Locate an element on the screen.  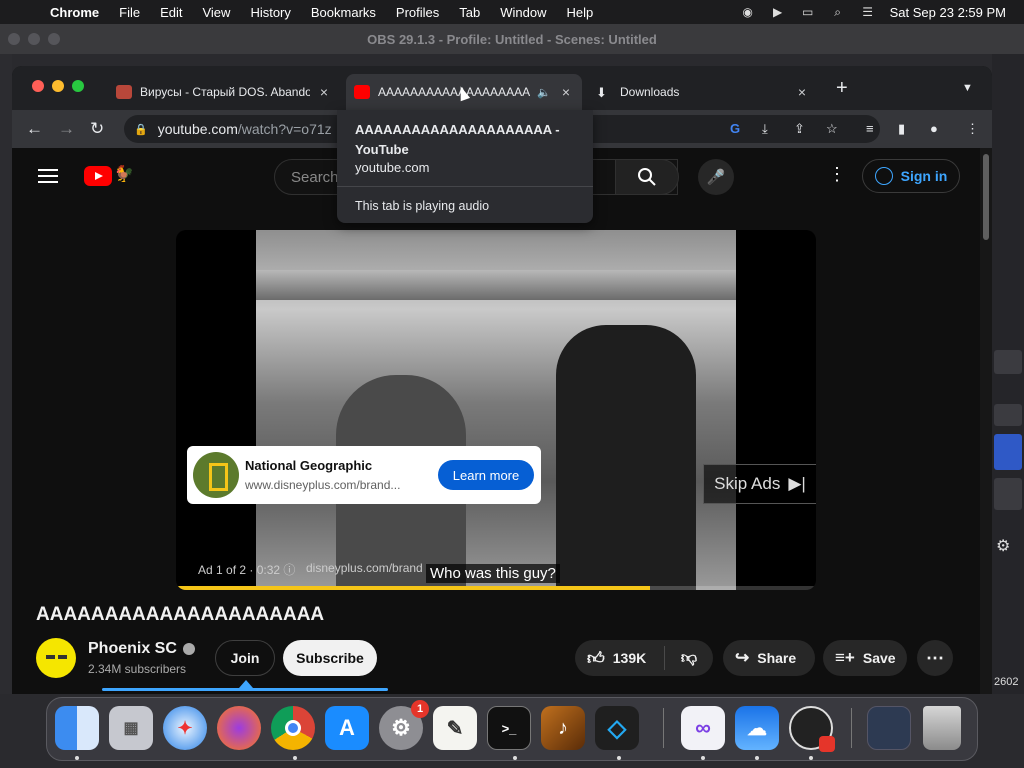
screenshot-icon is located at coordinates (889, 728).